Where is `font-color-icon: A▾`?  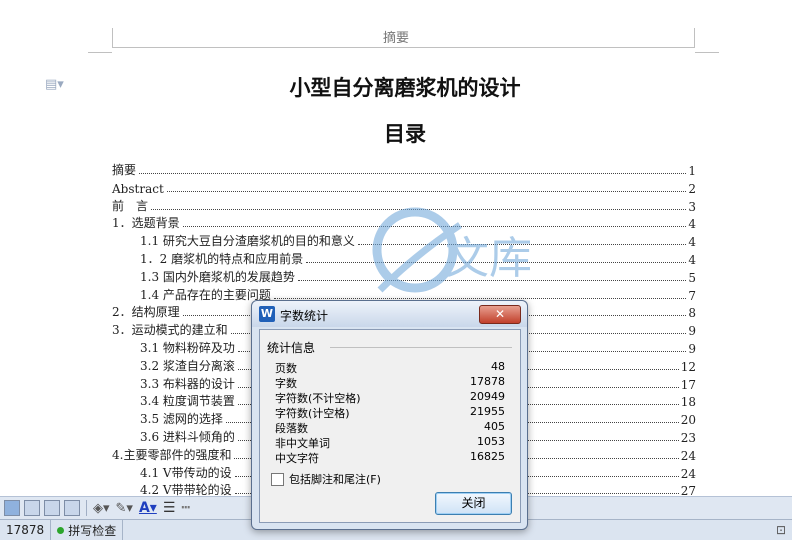
font-color-icon: A▾ is located at coordinates (148, 508).